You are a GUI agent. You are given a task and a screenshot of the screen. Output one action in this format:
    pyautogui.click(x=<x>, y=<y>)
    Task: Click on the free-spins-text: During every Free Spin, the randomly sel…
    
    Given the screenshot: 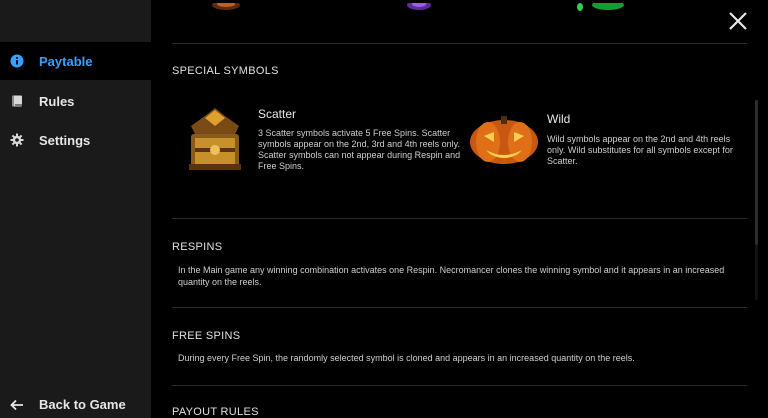 What is the action you would take?
    pyautogui.click(x=406, y=358)
    